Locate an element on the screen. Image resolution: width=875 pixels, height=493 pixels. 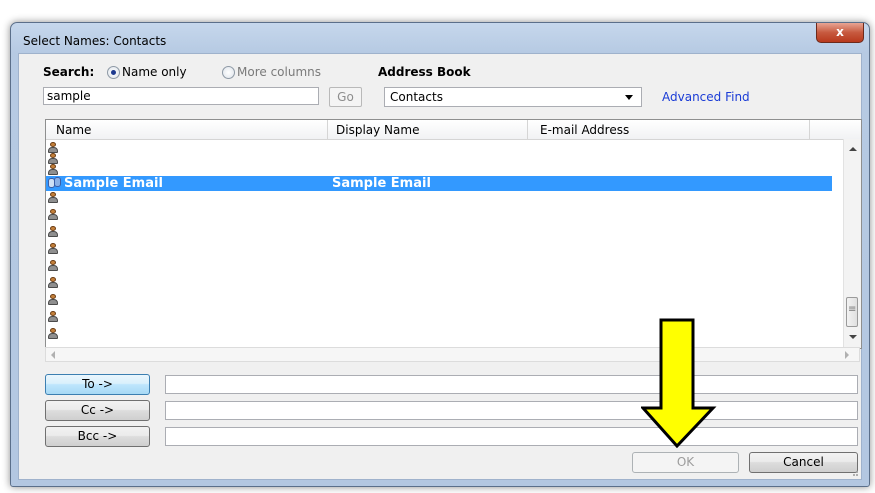
ok-button: OK is located at coordinates (685, 462).